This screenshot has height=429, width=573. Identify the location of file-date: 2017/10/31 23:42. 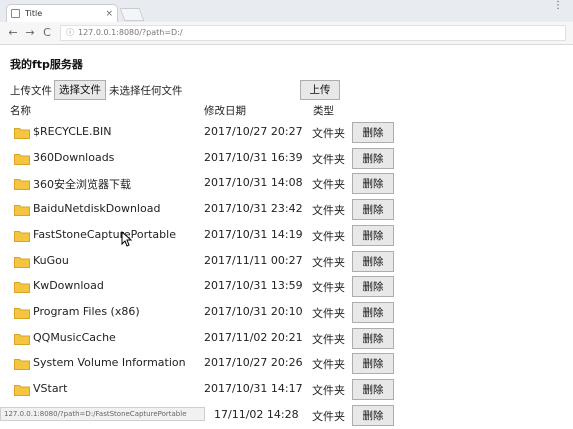
(253, 209).